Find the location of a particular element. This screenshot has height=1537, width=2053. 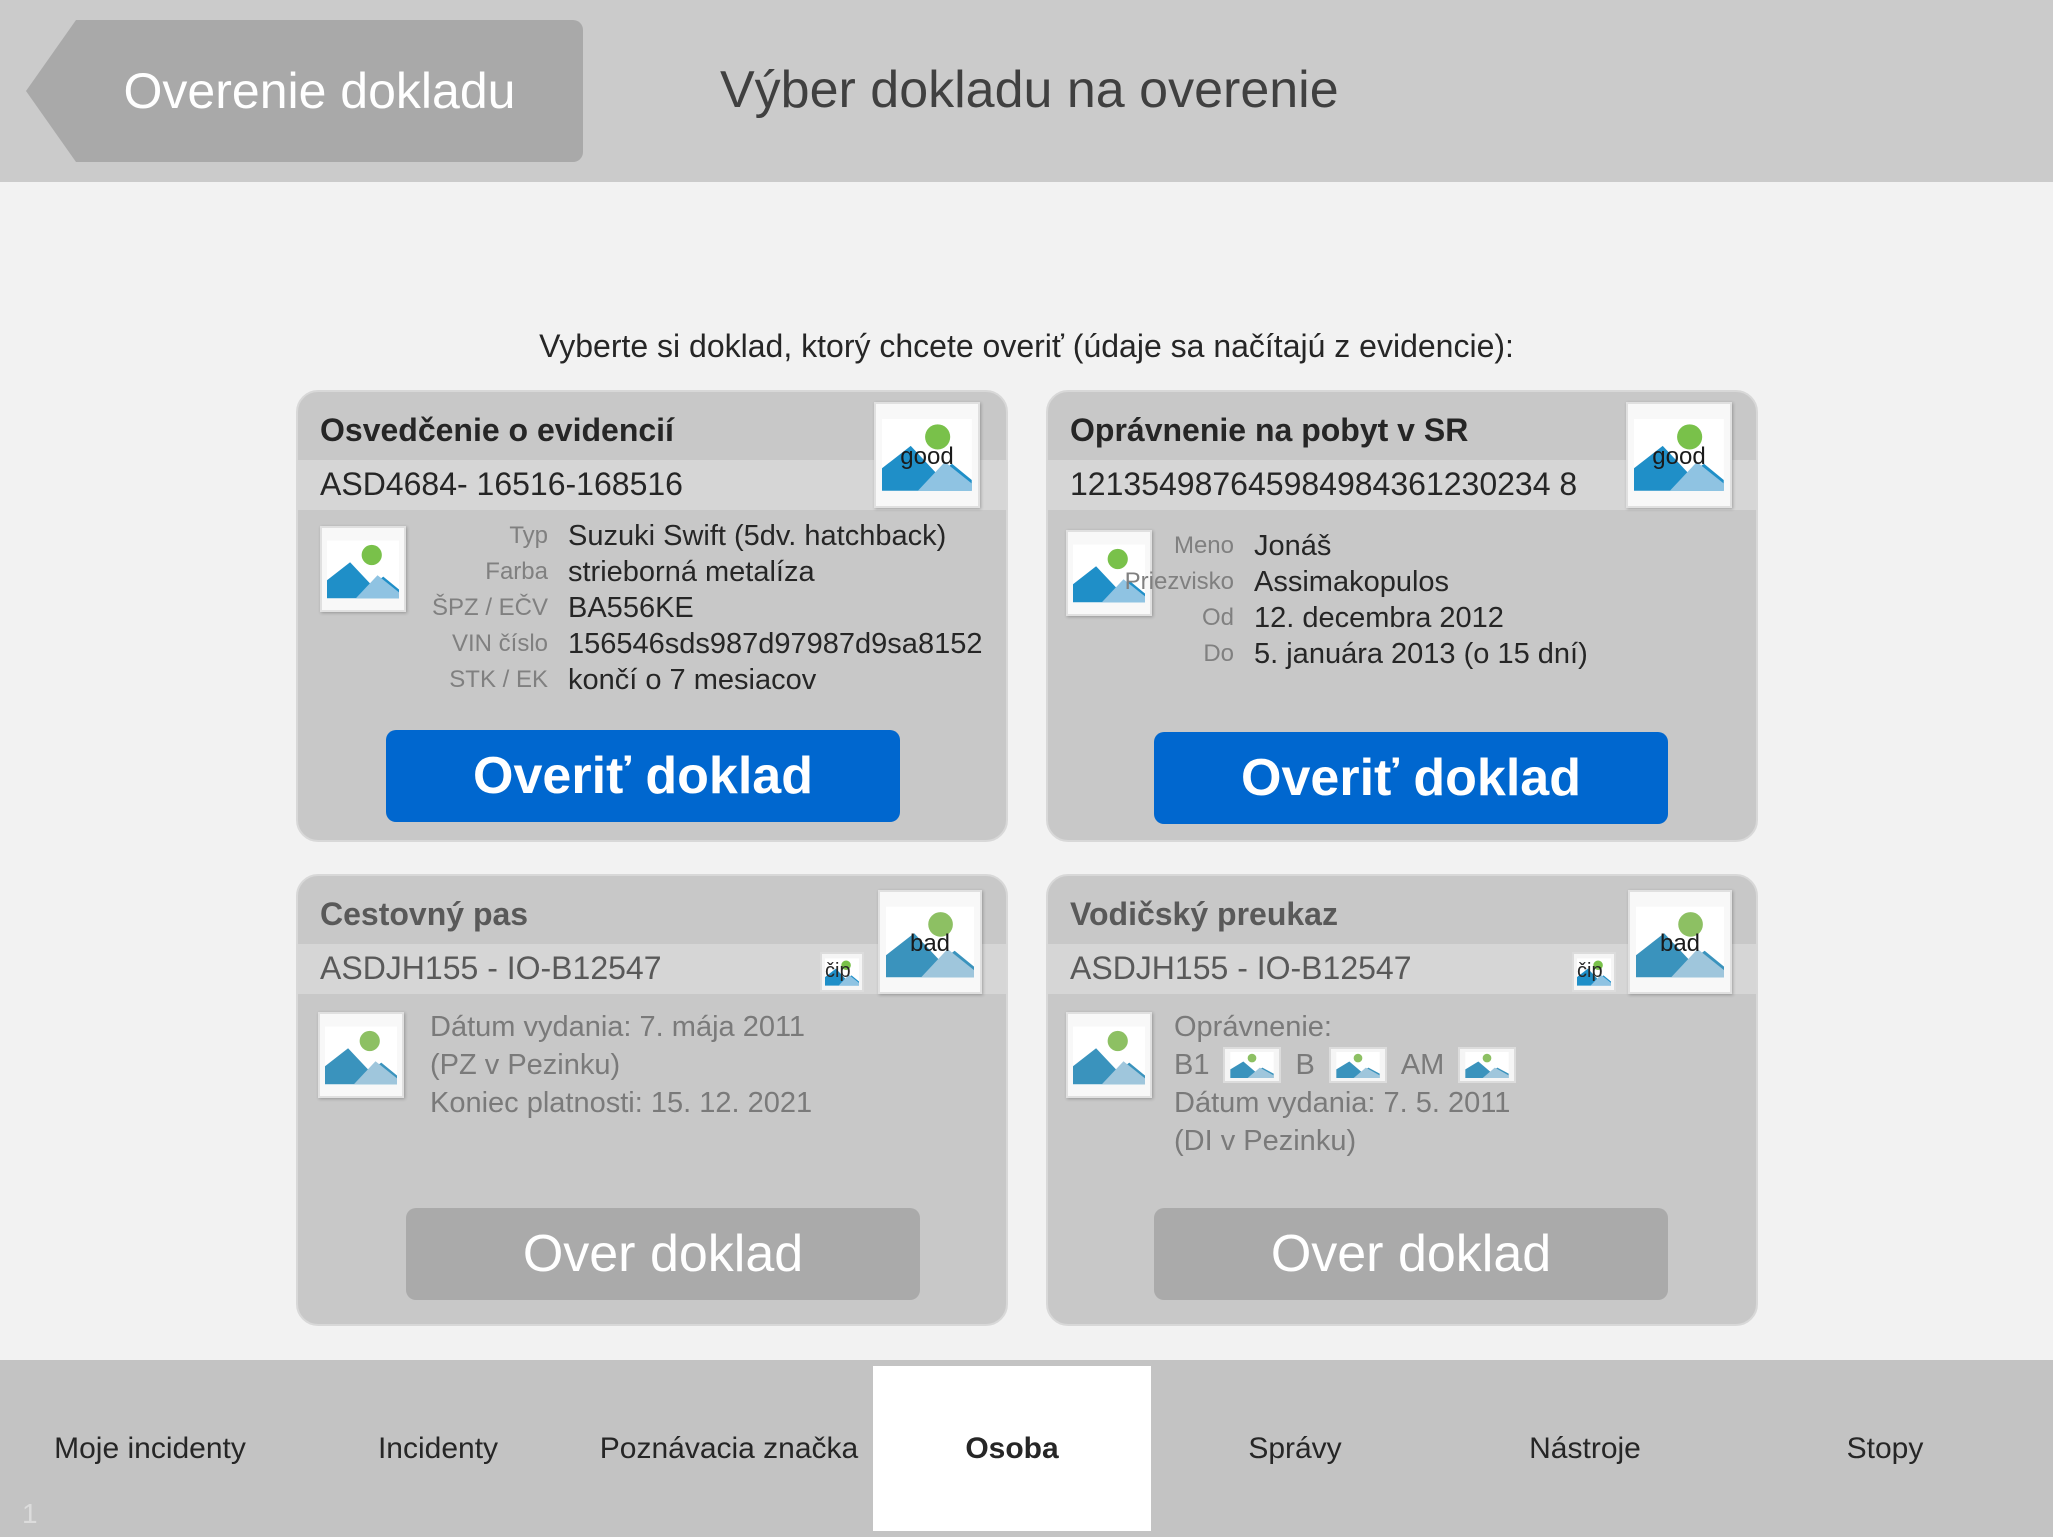

detail-row-plate: ŠPZ / EČV BA556KE is located at coordinates (680, 608).